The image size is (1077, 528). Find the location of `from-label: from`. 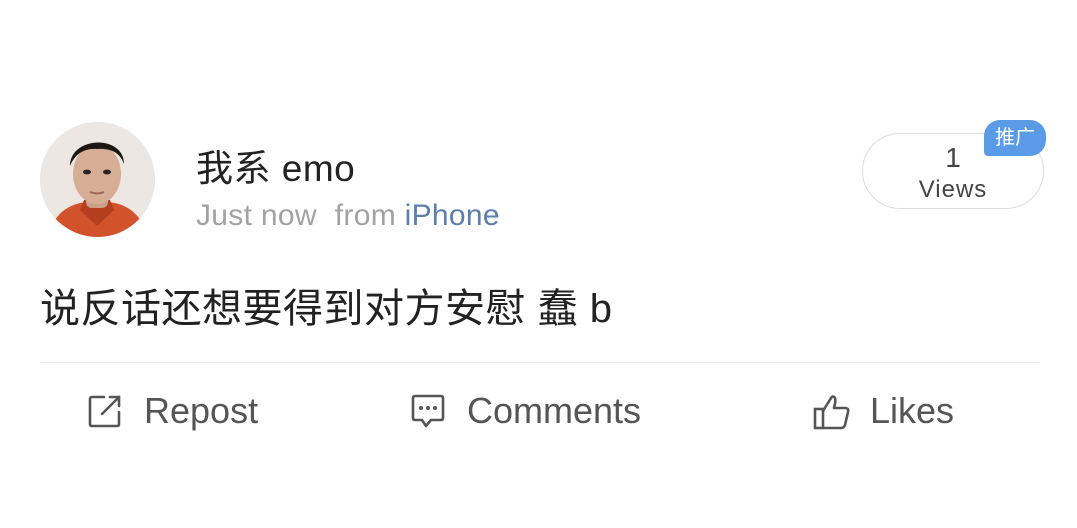

from-label: from is located at coordinates (365, 215).